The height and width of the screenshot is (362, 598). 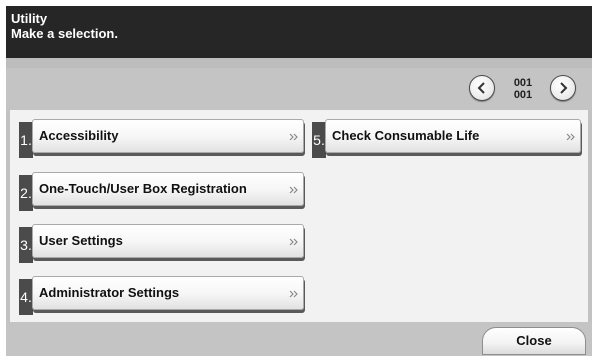 What do you see at coordinates (406, 135) in the screenshot?
I see `menu-item-label: Check Consumable Life` at bounding box center [406, 135].